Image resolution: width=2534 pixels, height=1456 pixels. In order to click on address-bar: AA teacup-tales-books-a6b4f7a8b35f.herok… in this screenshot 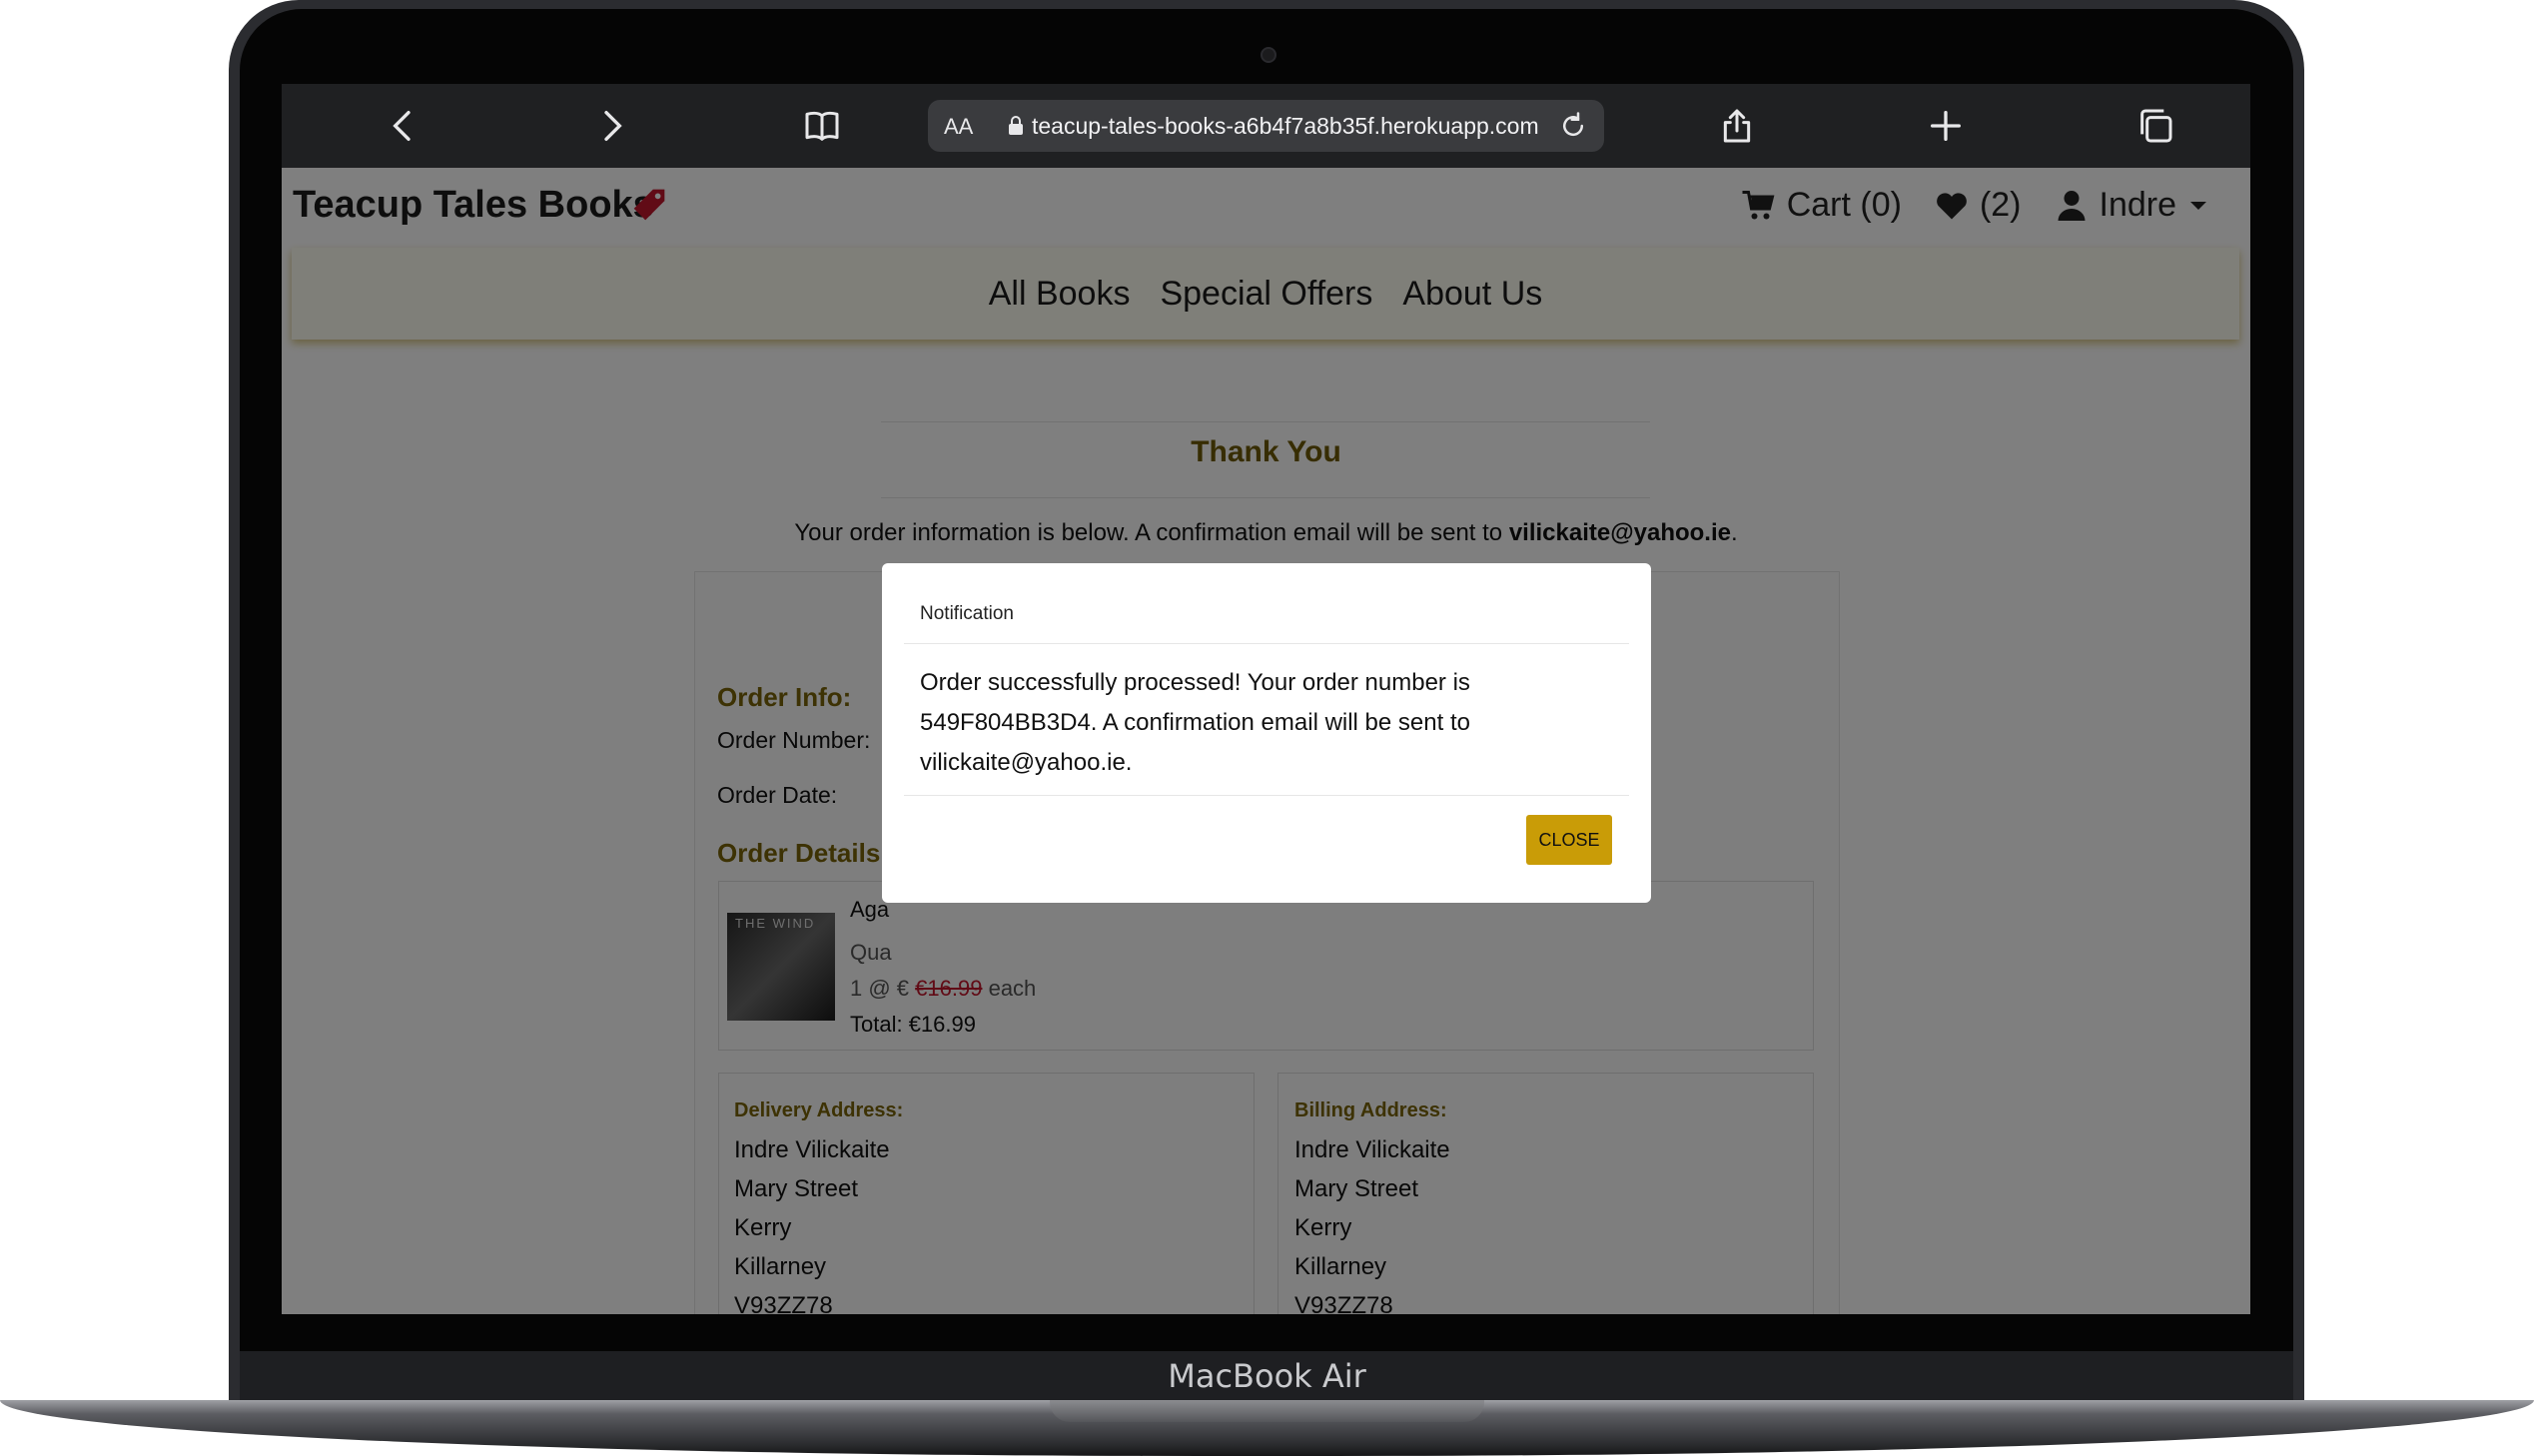, I will do `click(1266, 126)`.